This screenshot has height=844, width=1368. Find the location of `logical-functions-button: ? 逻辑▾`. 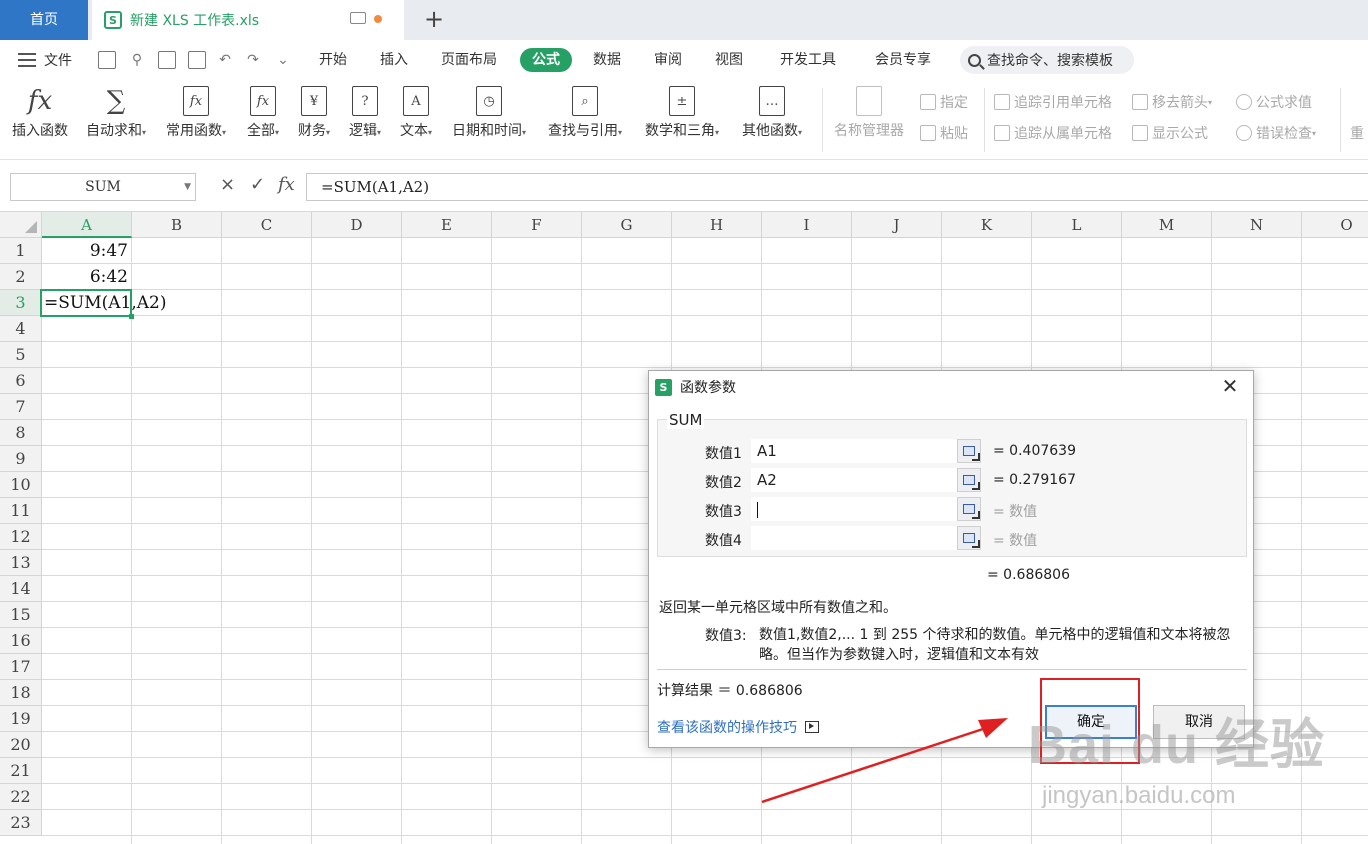

logical-functions-button: ? 逻辑▾ is located at coordinates (365, 113).